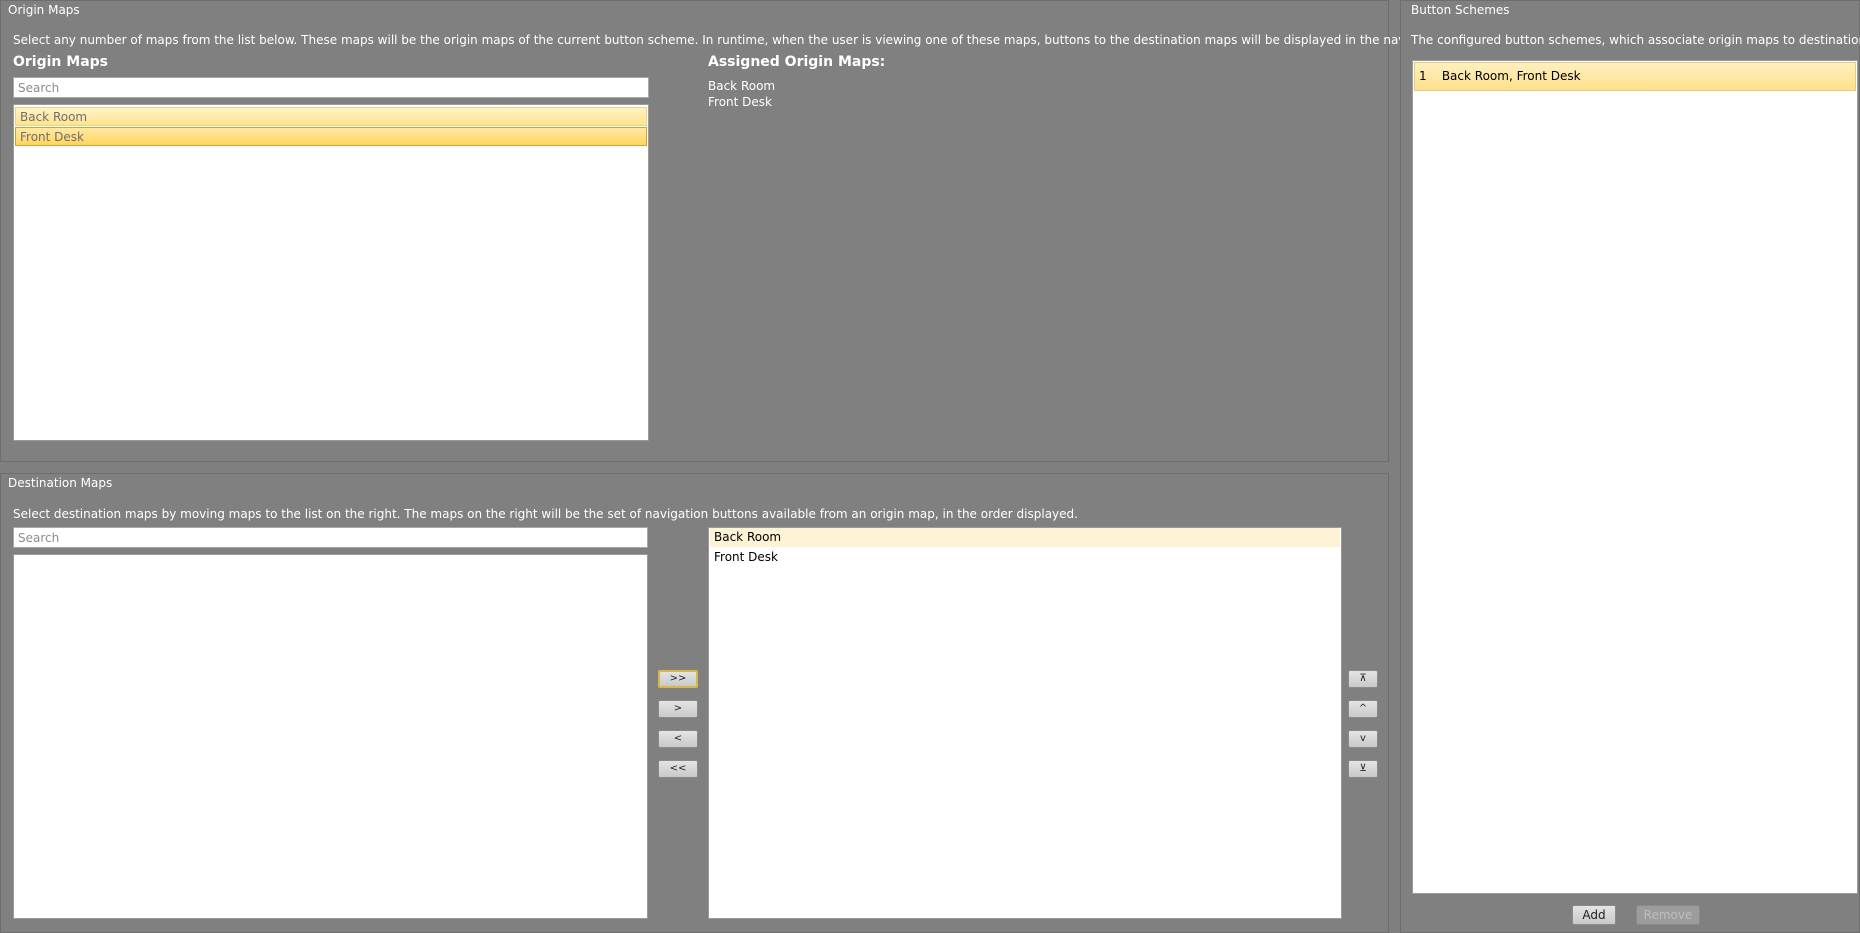 This screenshot has width=1860, height=933. Describe the element at coordinates (1635, 76) in the screenshot. I see `scheme-list-item: 1 Back Room, Front Desk` at that location.